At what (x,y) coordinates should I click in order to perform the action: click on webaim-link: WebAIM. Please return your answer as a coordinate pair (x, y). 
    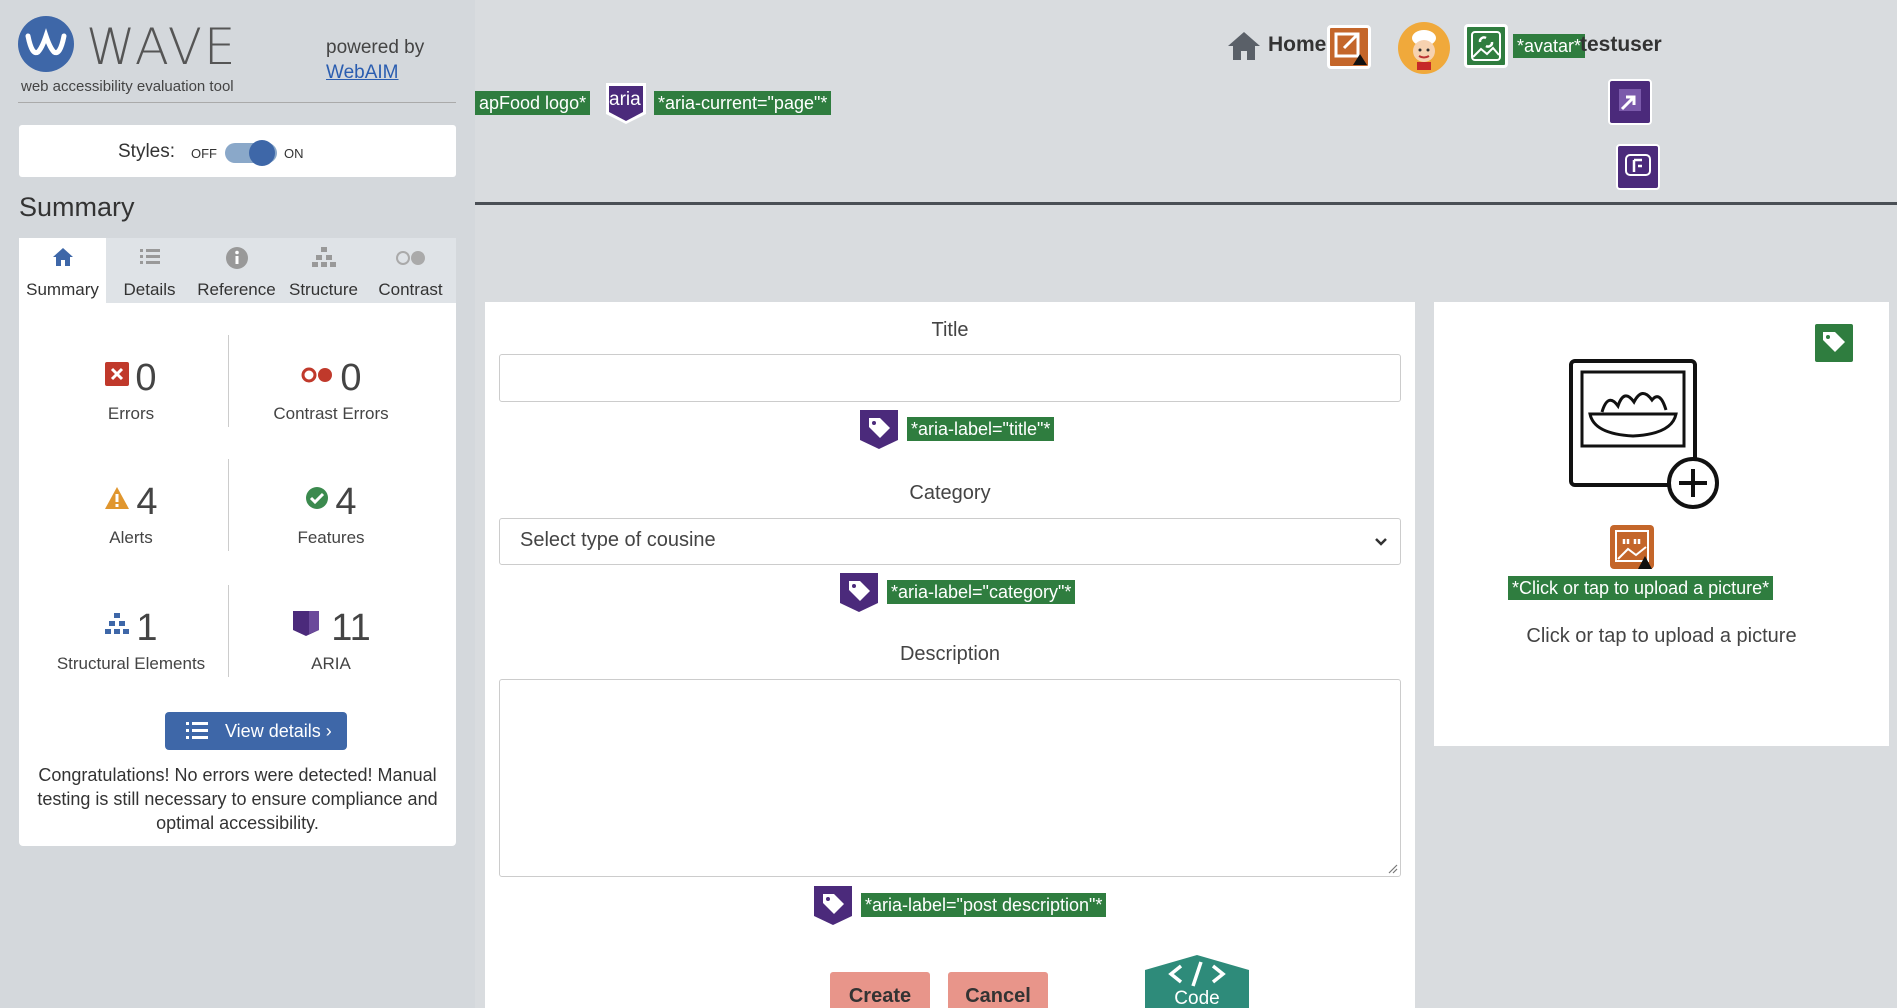
    Looking at the image, I should click on (362, 72).